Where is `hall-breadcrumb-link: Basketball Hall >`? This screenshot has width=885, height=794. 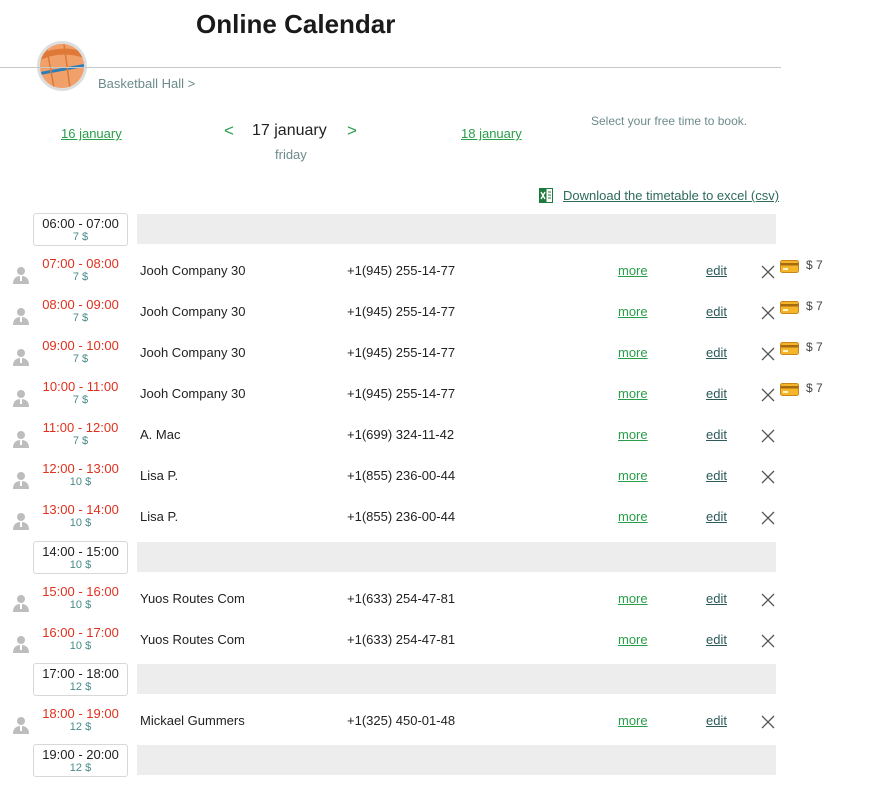 hall-breadcrumb-link: Basketball Hall > is located at coordinates (146, 83).